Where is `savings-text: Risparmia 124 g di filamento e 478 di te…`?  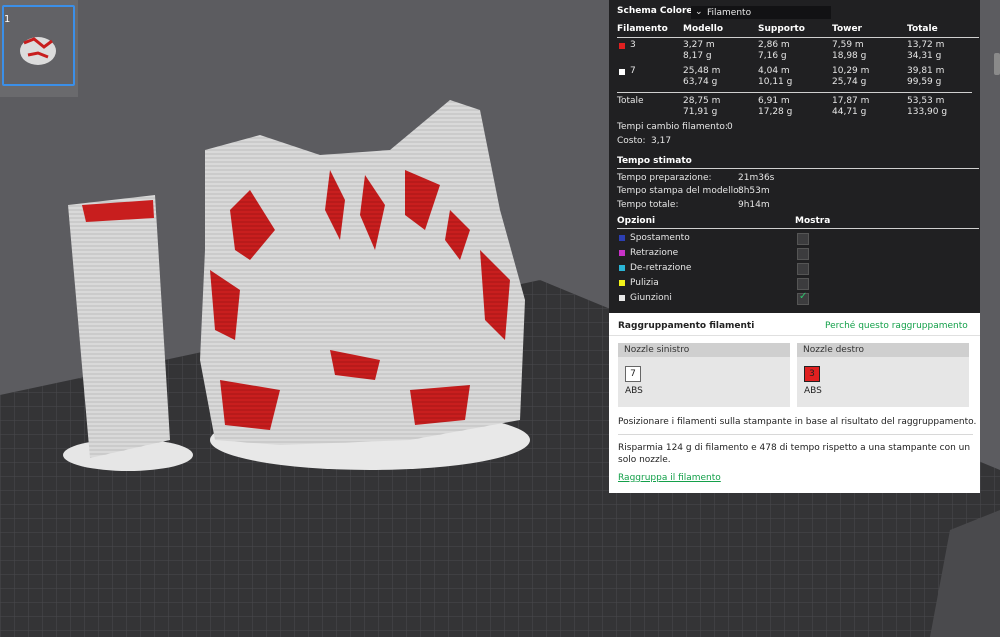 savings-text: Risparmia 124 g di filamento e 478 di te… is located at coordinates (794, 454).